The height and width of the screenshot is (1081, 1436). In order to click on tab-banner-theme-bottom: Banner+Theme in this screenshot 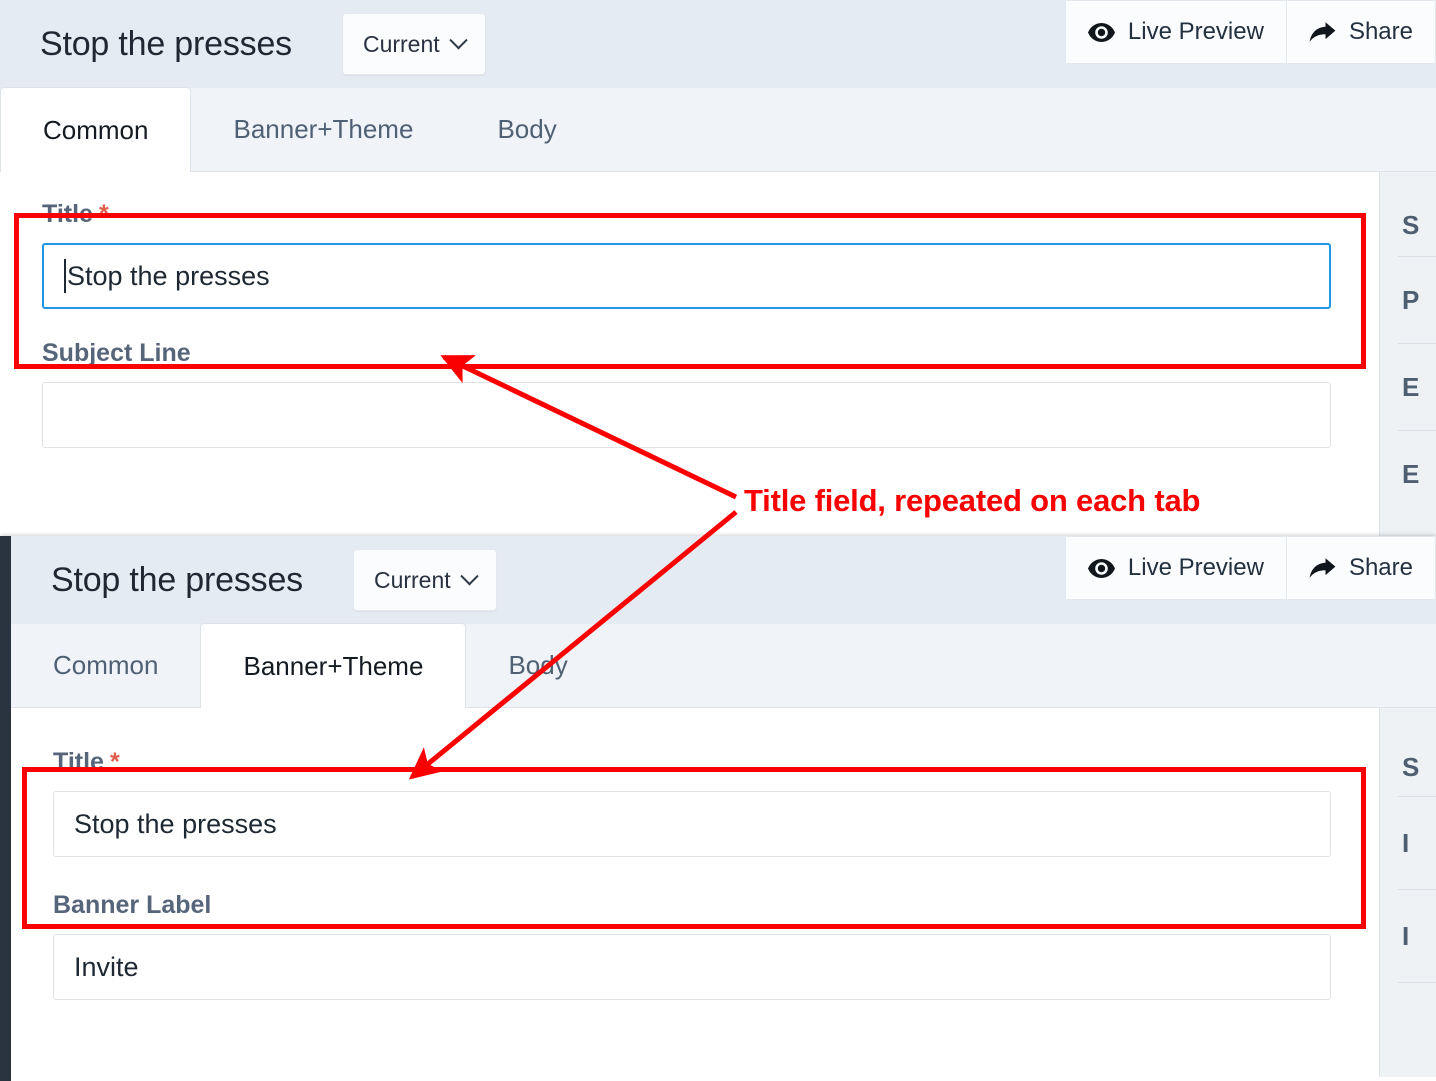, I will do `click(333, 665)`.